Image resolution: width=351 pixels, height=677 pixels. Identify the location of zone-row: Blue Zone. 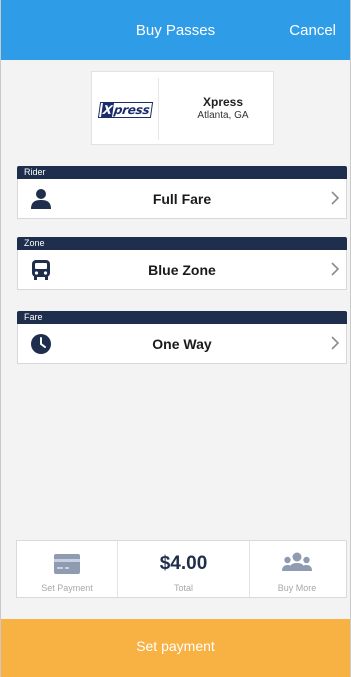
(182, 270).